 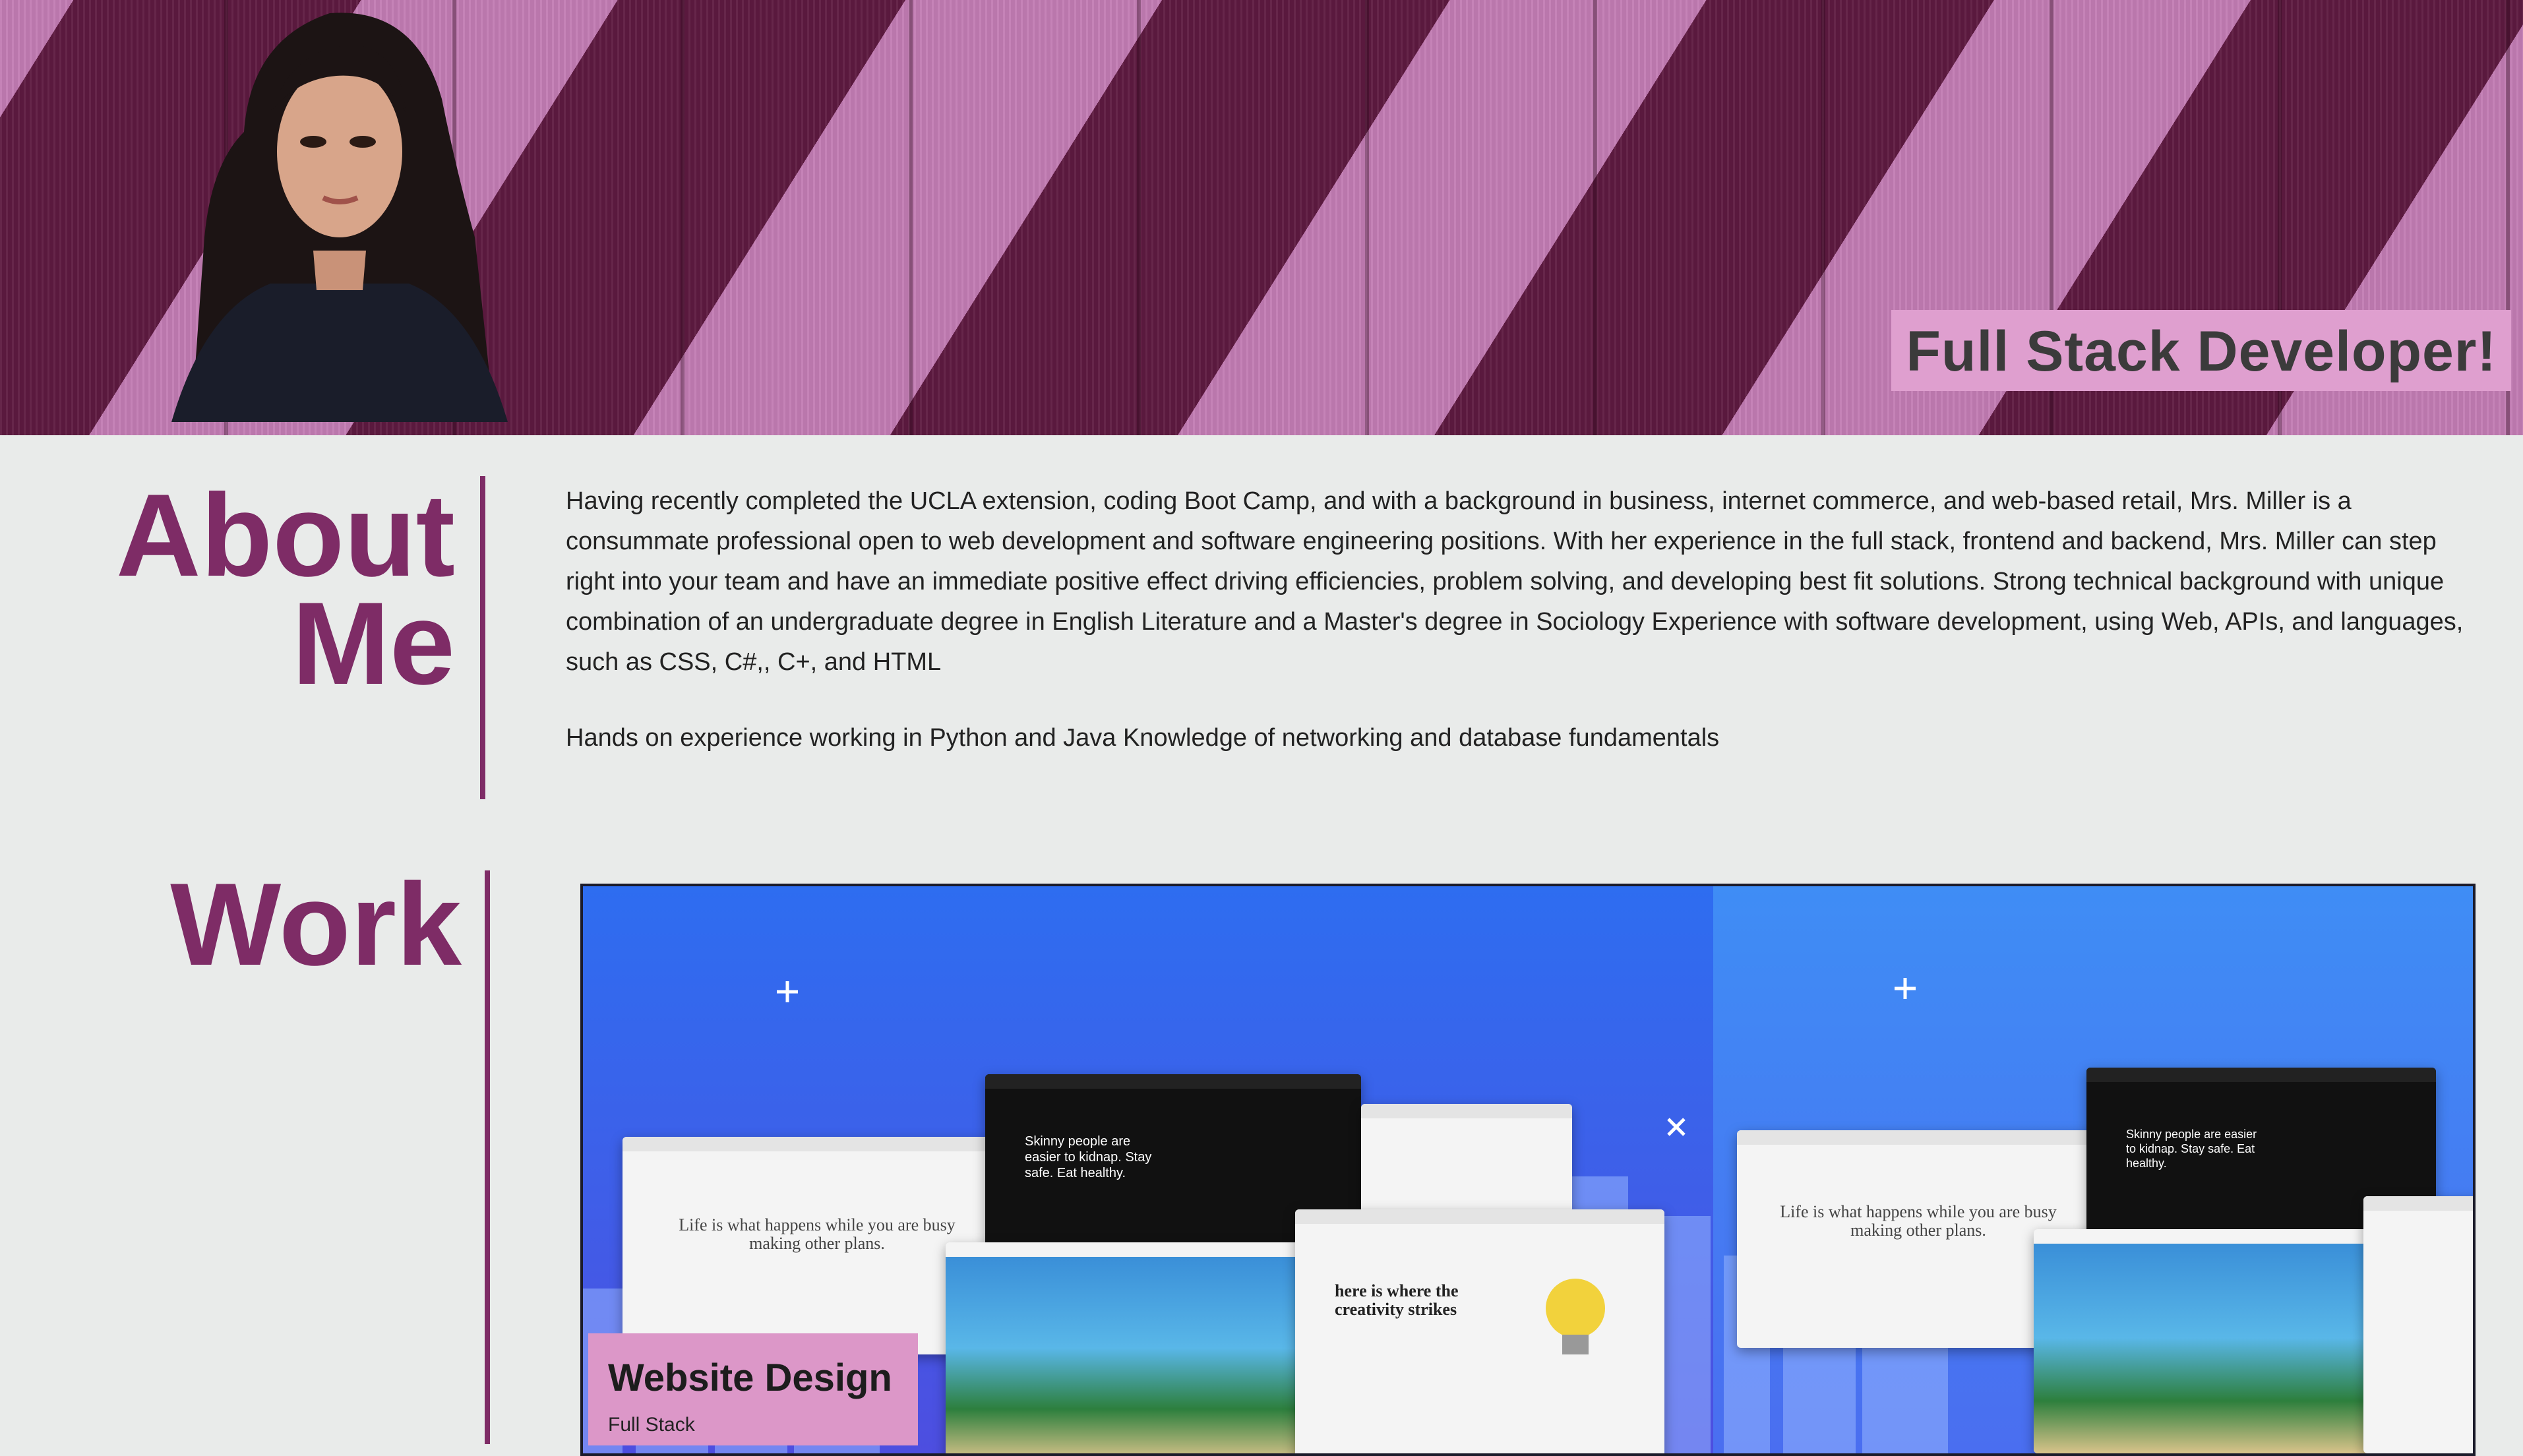 What do you see at coordinates (1676, 1127) in the screenshot?
I see `close-sparkle-icon` at bounding box center [1676, 1127].